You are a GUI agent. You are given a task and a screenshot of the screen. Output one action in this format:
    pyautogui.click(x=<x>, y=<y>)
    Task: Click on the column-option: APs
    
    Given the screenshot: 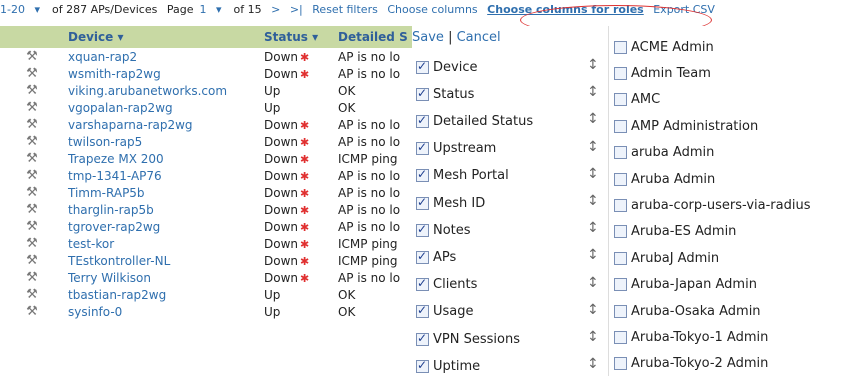 What is the action you would take?
    pyautogui.click(x=436, y=257)
    